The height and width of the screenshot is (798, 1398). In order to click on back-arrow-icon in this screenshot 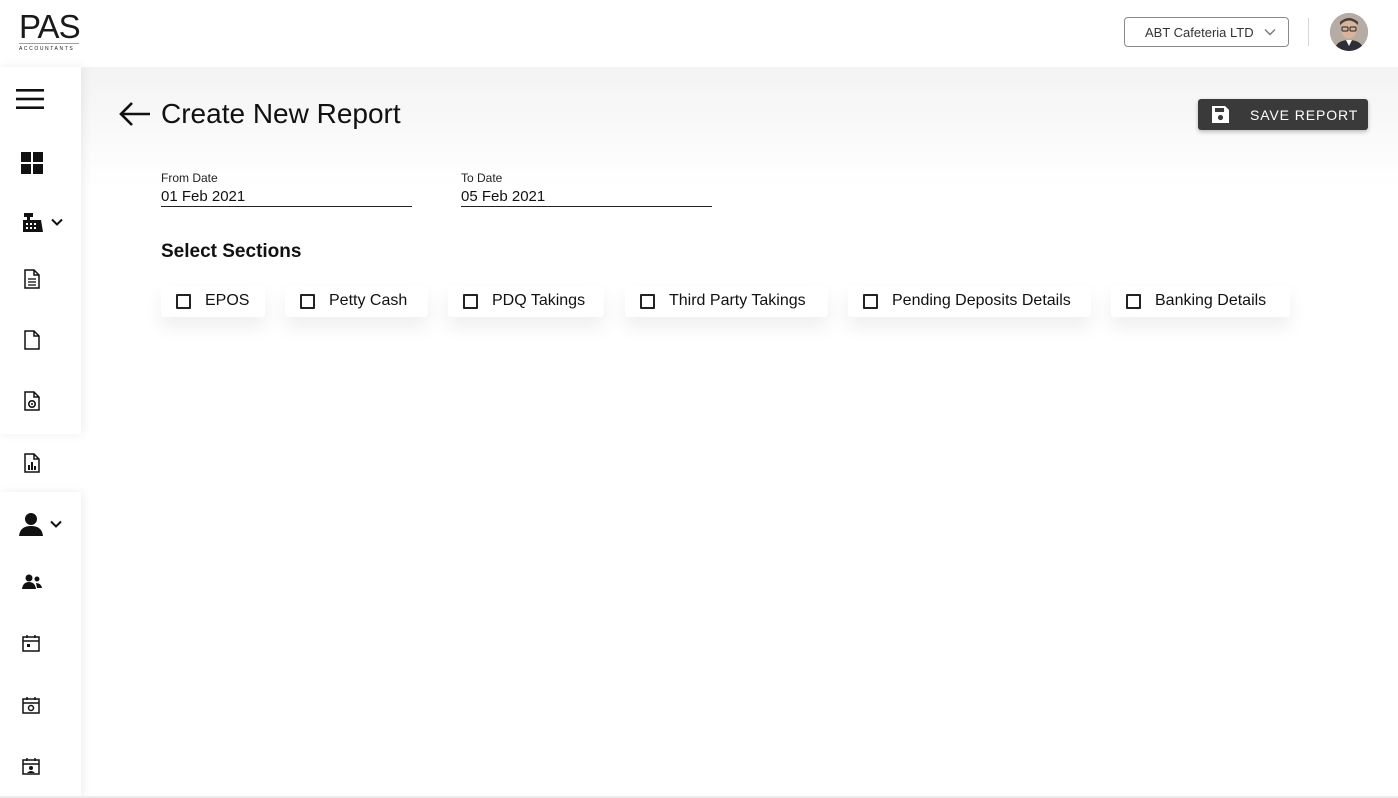, I will do `click(135, 114)`.